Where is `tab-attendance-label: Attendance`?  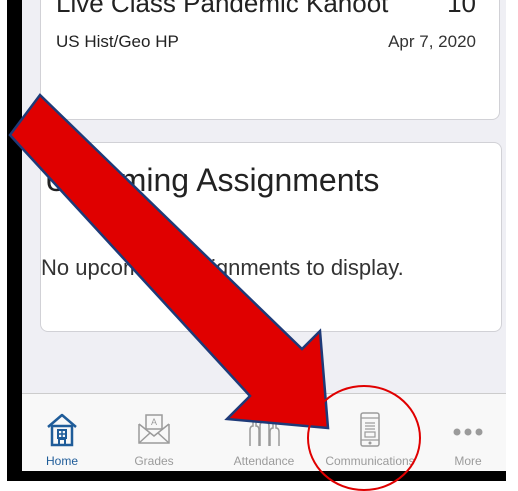
tab-attendance-label: Attendance is located at coordinates (264, 461).